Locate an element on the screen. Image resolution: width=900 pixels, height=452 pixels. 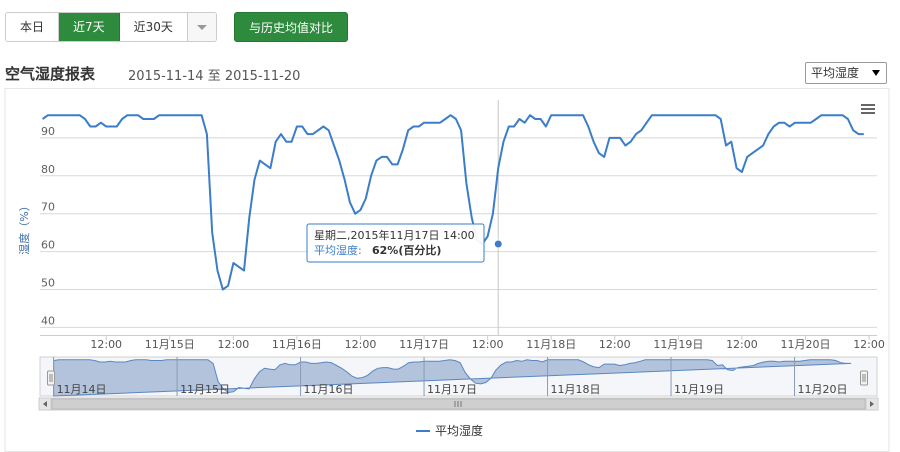
metric-select-value: 平均湿度 is located at coordinates (835, 73).